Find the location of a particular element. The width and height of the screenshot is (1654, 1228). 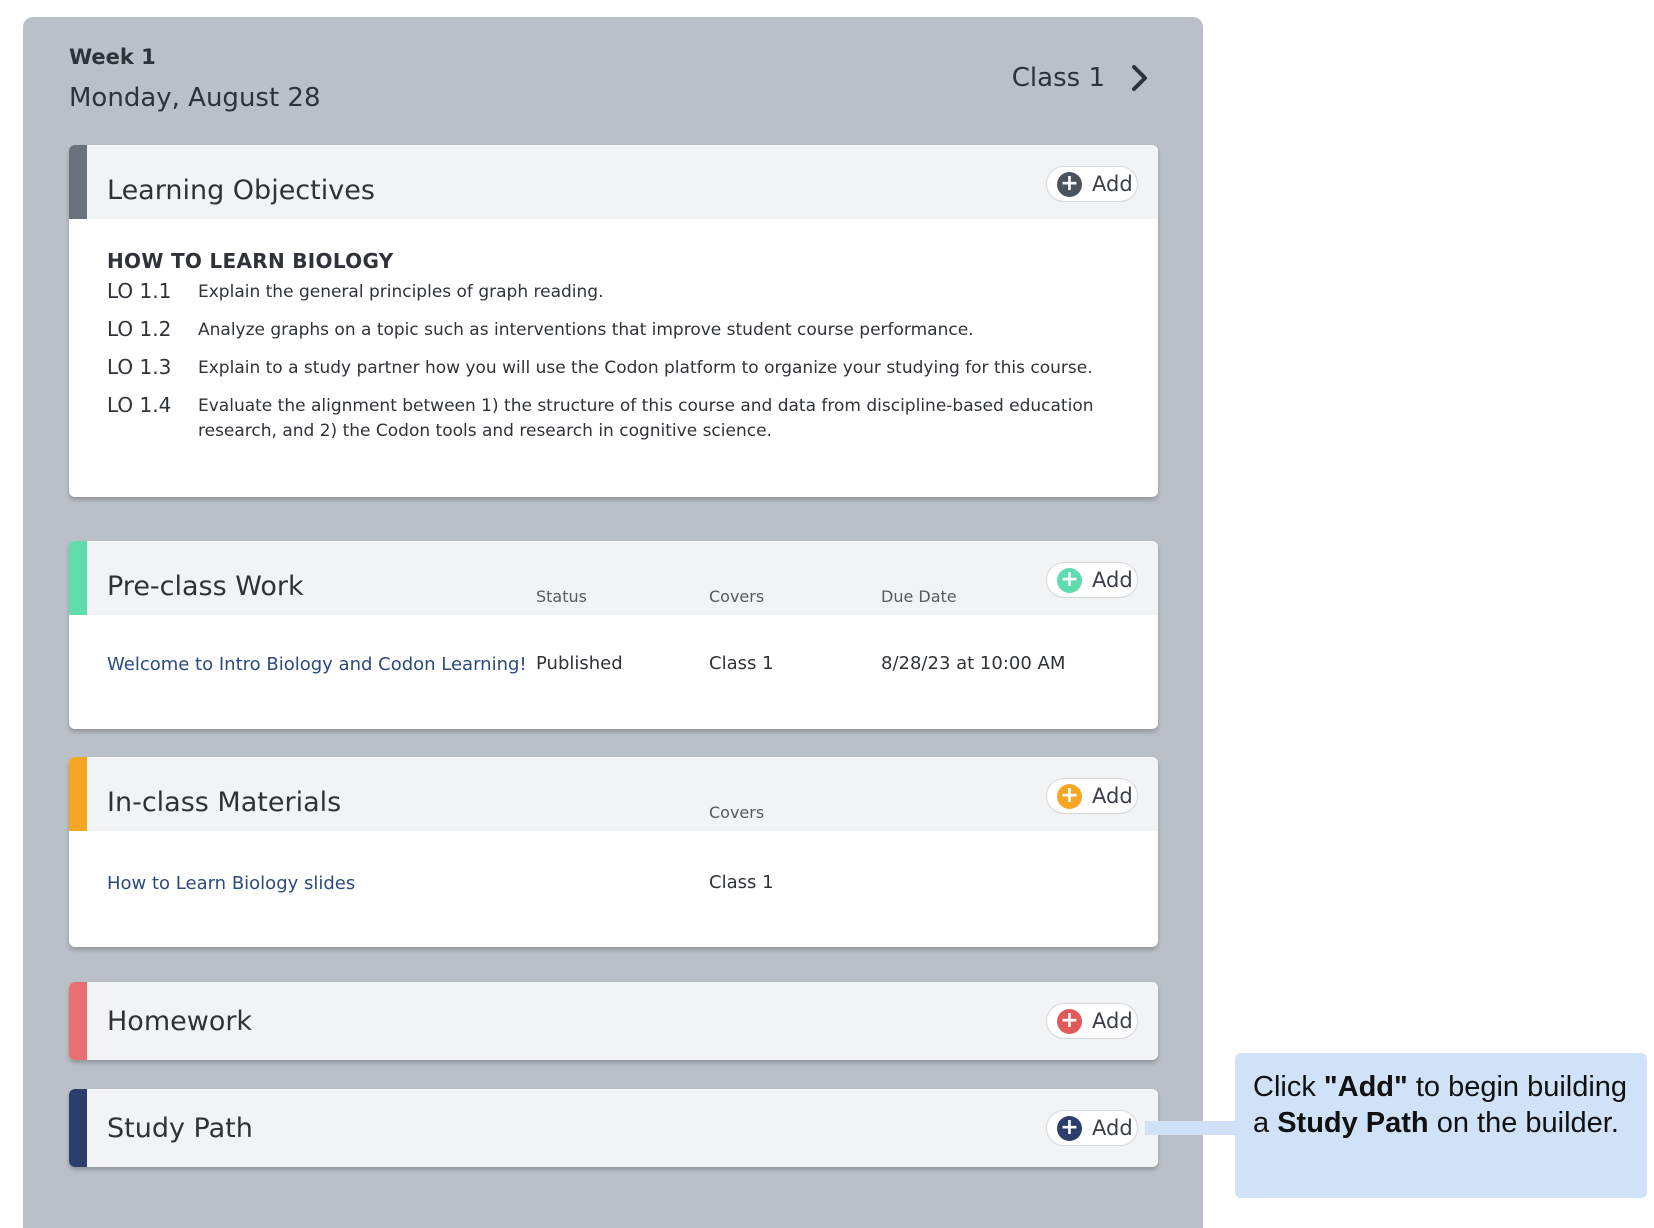

add-preclass-work-button: + Add is located at coordinates (1092, 580).